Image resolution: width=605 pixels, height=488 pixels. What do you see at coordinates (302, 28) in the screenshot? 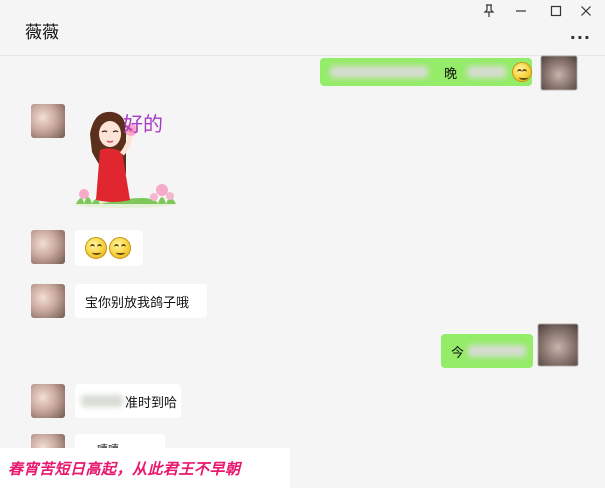
I see `chat-header: 薇薇 ···` at bounding box center [302, 28].